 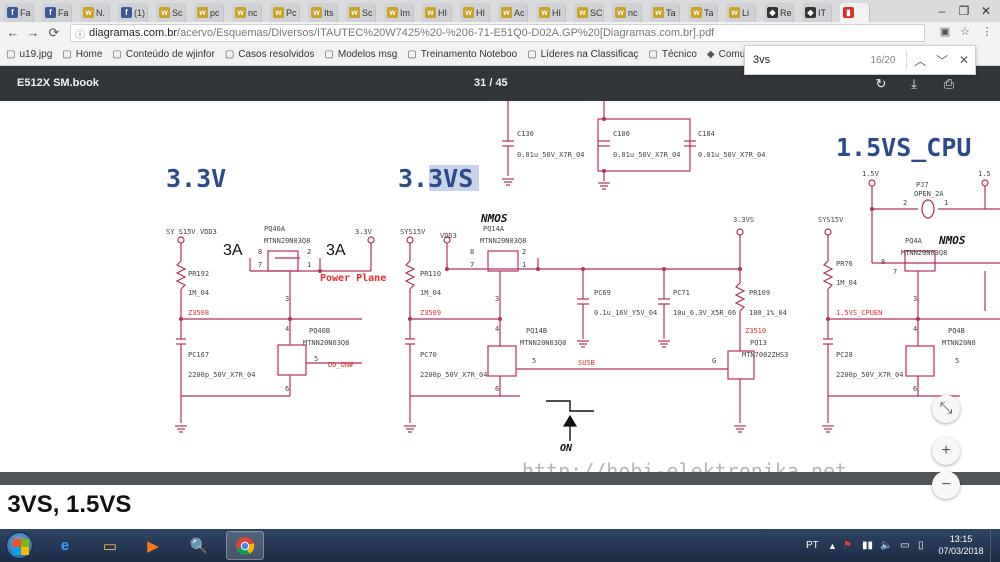 I want to click on network-icon: ▮▮, so click(x=867, y=545).